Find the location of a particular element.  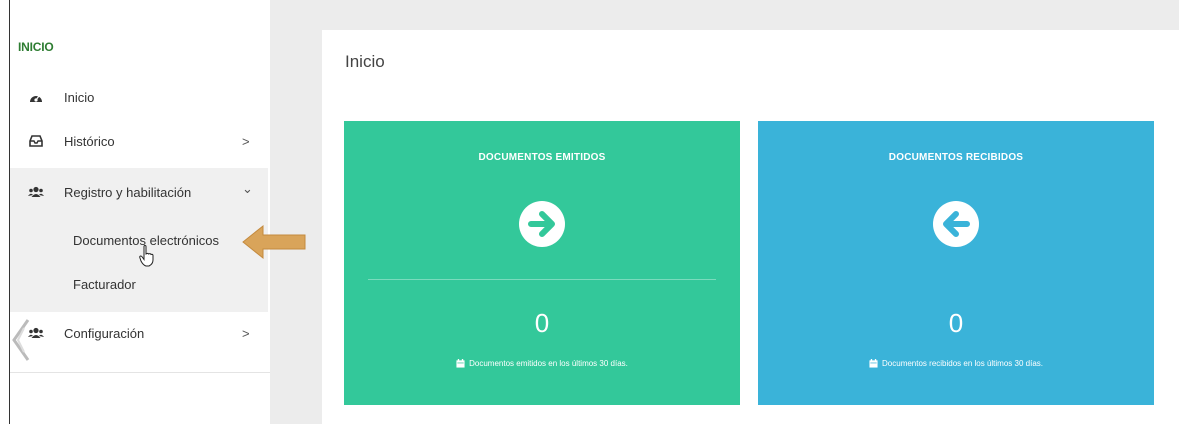

sidebar-item-inicio: Inicio is located at coordinates (139, 97).